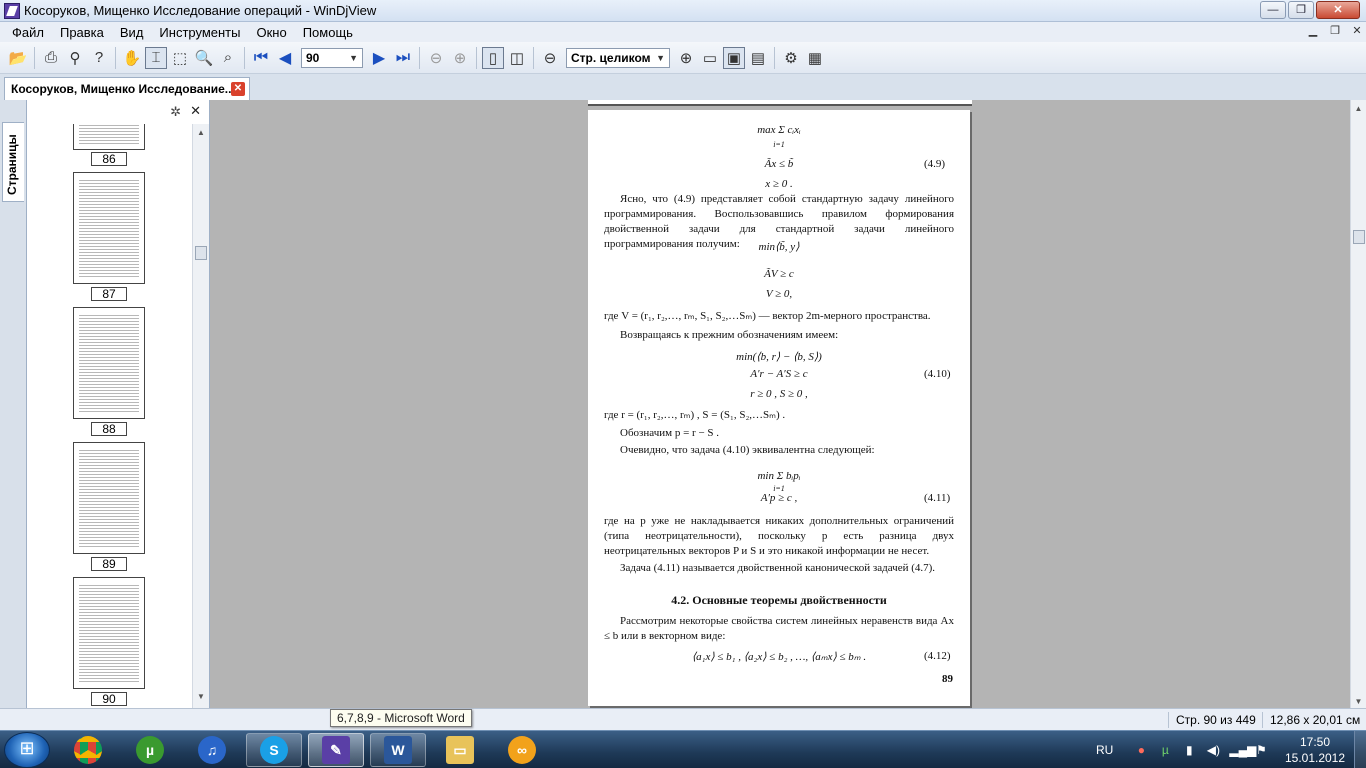 Image resolution: width=1366 pixels, height=768 pixels. I want to click on thumbnail-list: 86 87 88 89 90, so click(110, 416).